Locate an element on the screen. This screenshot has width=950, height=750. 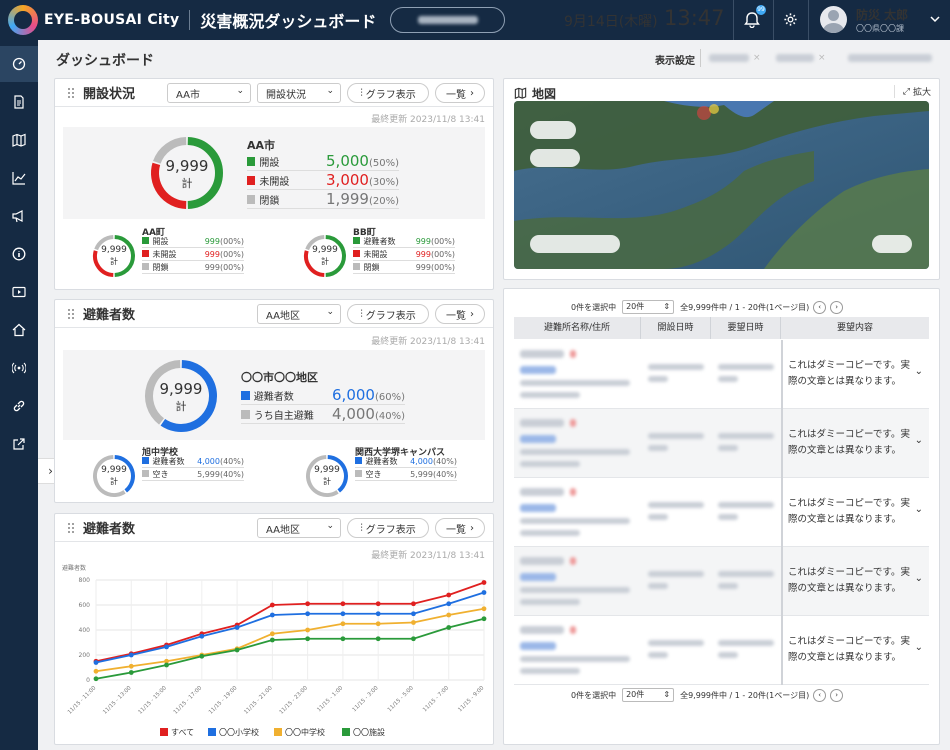
sidebar-item-map is located at coordinates (19, 140).